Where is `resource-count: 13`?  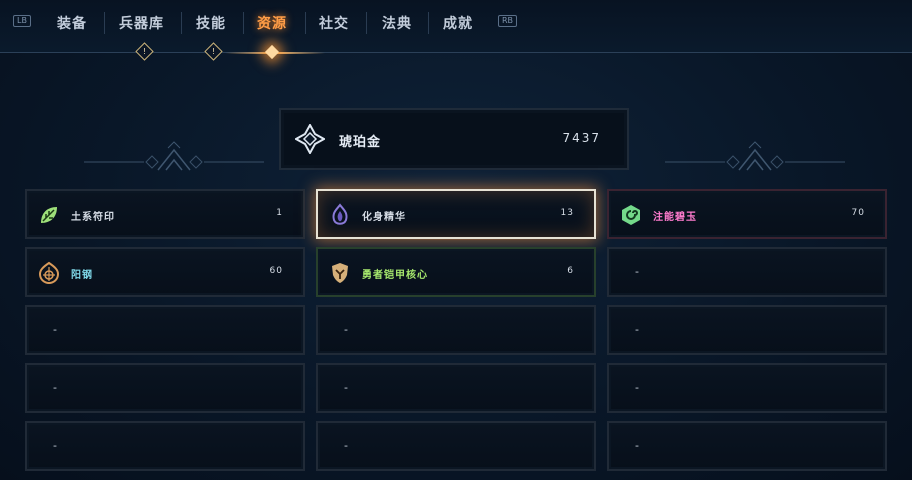 resource-count: 13 is located at coordinates (567, 213).